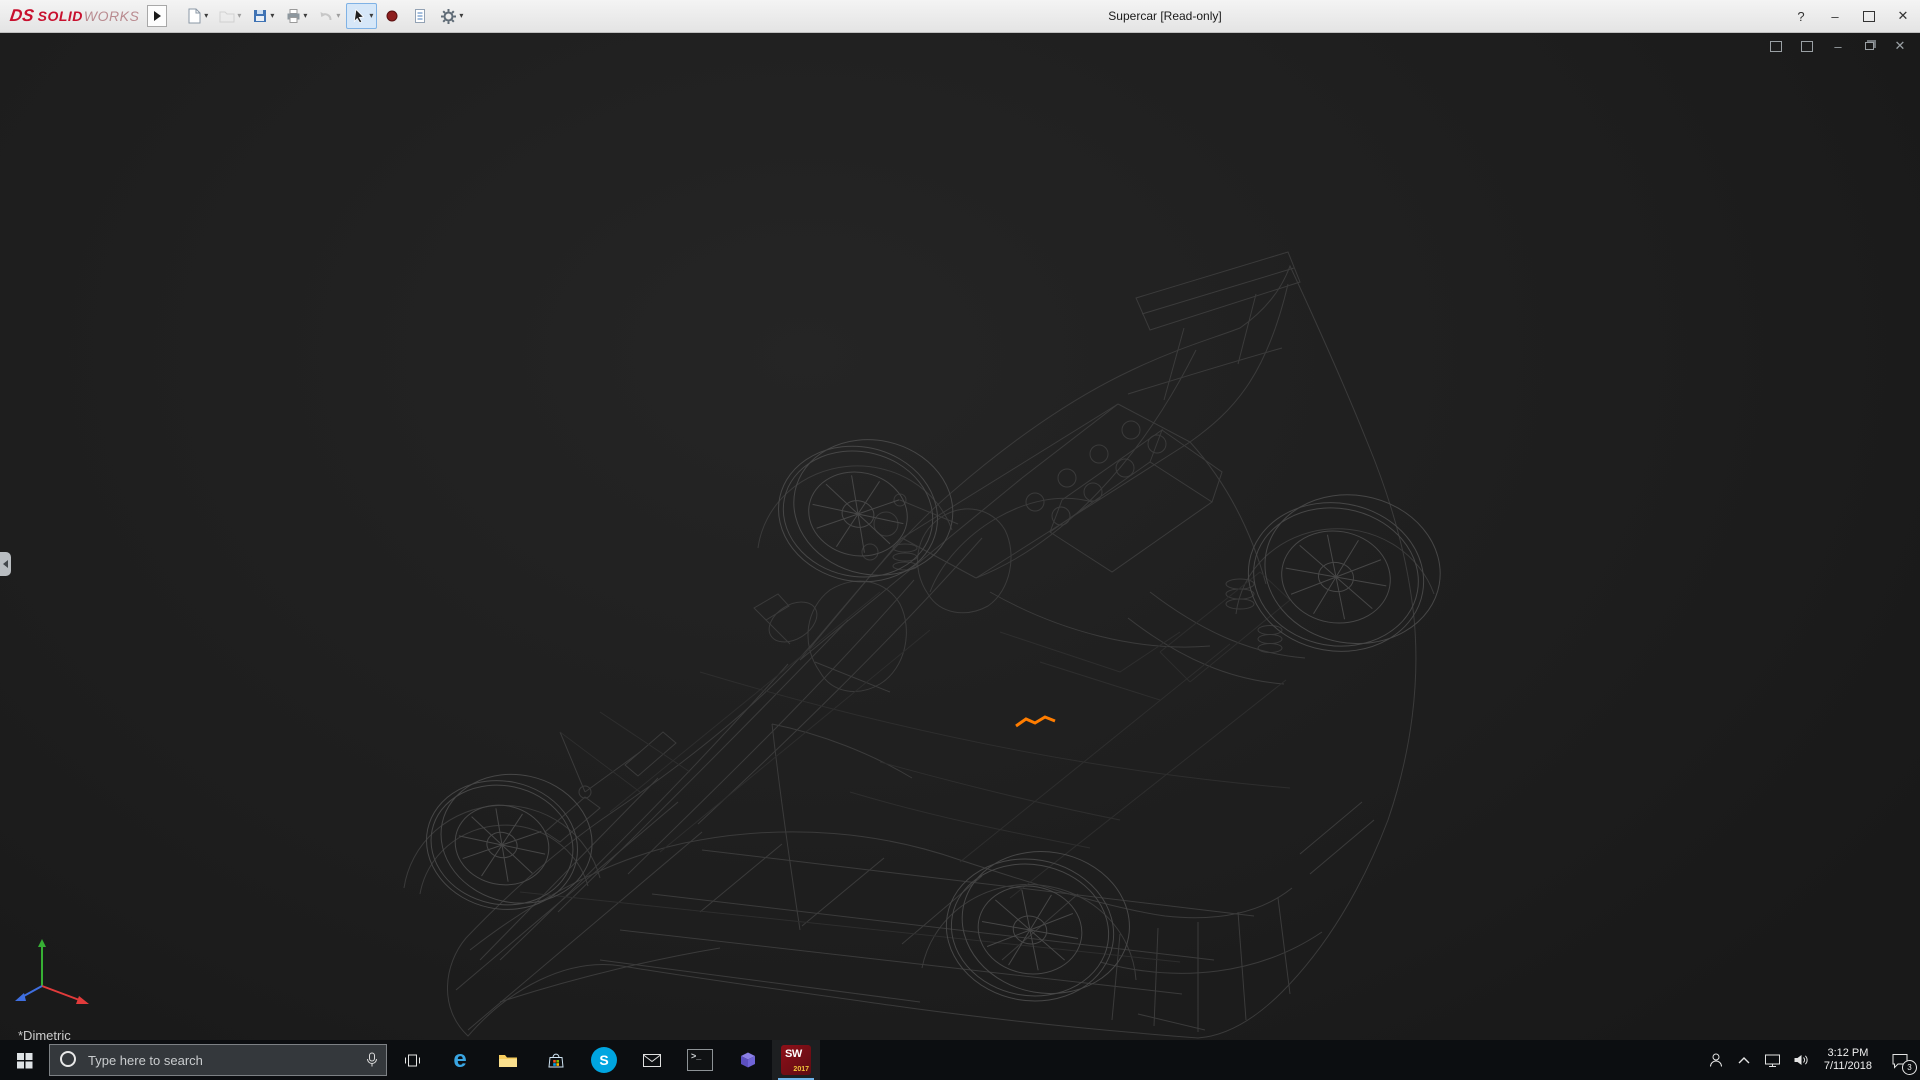 The image size is (1920, 1080). I want to click on action-center-button: 3, so click(1900, 1060).